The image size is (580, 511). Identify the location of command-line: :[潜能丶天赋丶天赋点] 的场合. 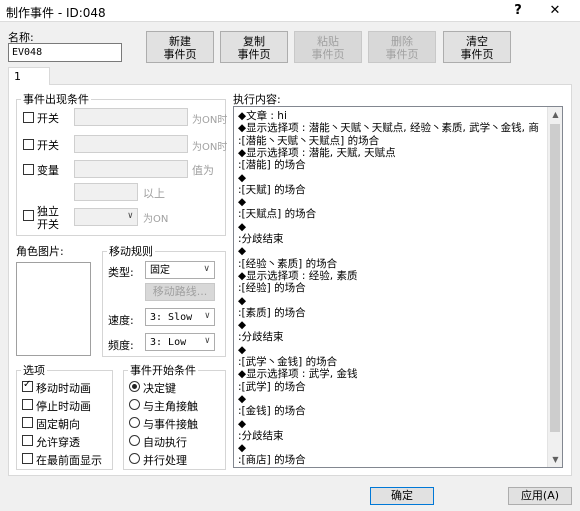
(308, 141).